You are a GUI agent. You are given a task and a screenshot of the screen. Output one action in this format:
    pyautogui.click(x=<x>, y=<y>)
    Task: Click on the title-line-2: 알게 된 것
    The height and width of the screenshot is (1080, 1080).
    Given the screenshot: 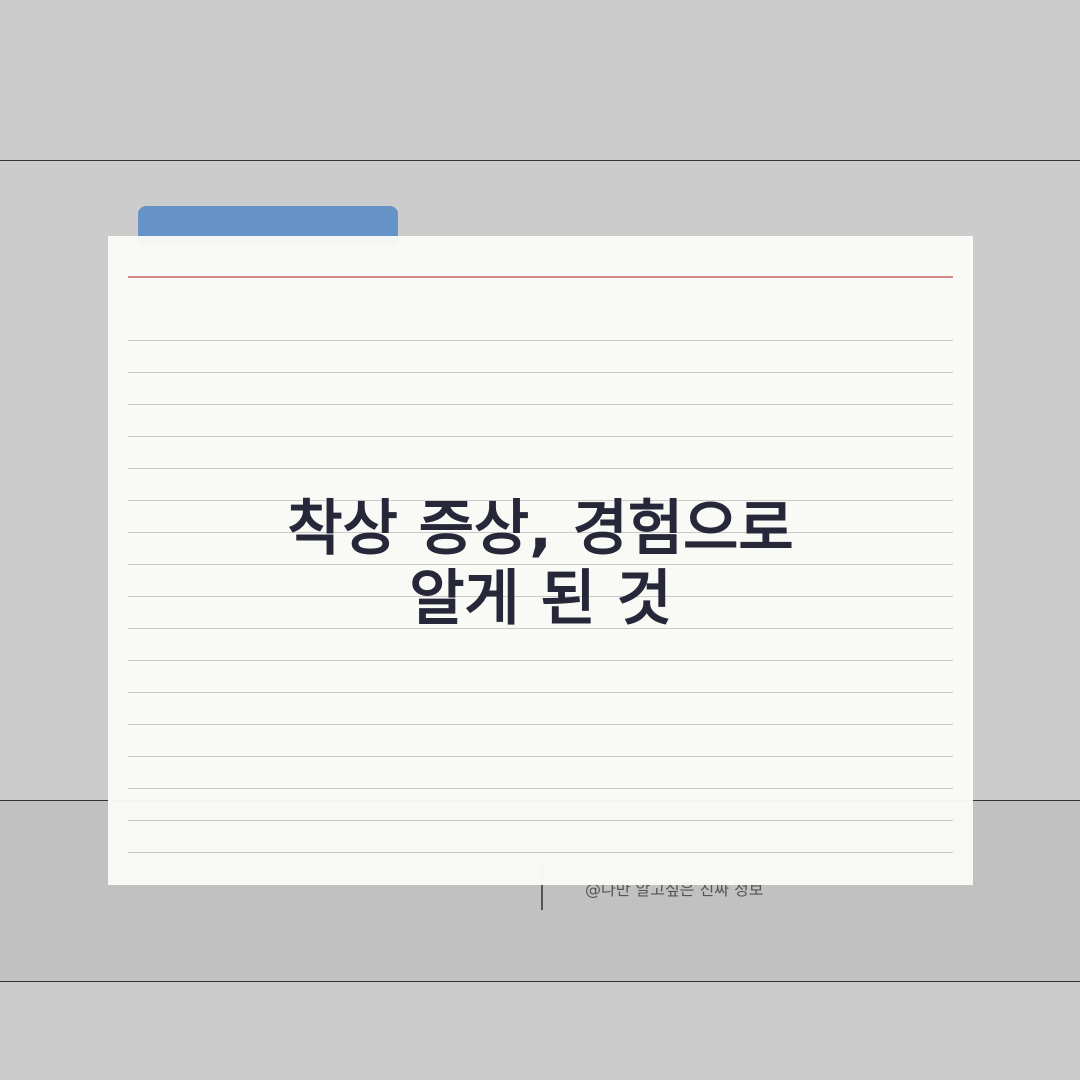 What is the action you would take?
    pyautogui.click(x=540, y=599)
    